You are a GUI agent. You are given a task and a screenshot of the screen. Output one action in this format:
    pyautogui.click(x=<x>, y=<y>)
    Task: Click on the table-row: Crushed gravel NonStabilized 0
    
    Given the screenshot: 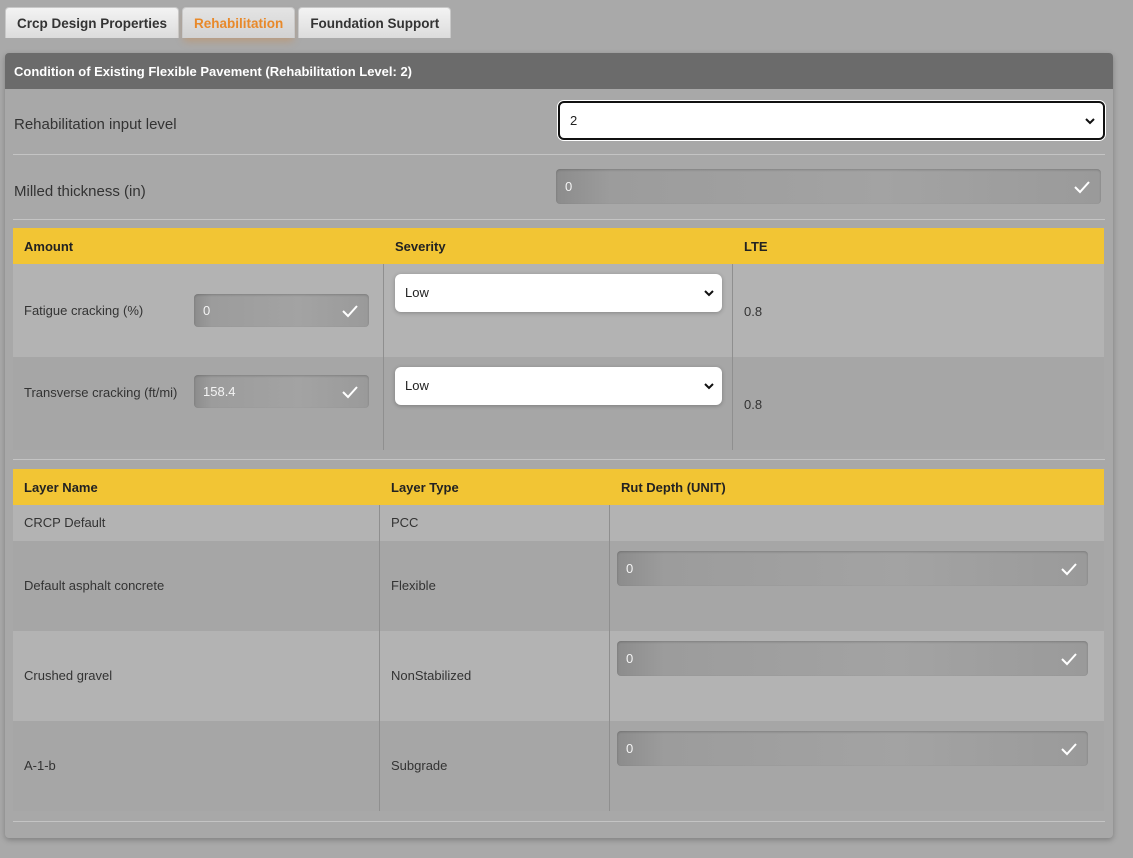 What is the action you would take?
    pyautogui.click(x=558, y=676)
    